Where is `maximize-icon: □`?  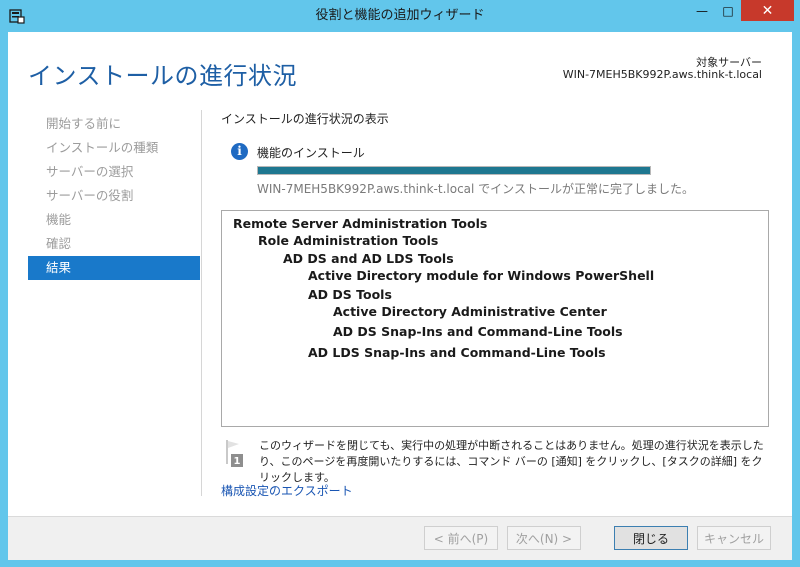 maximize-icon: □ is located at coordinates (728, 10).